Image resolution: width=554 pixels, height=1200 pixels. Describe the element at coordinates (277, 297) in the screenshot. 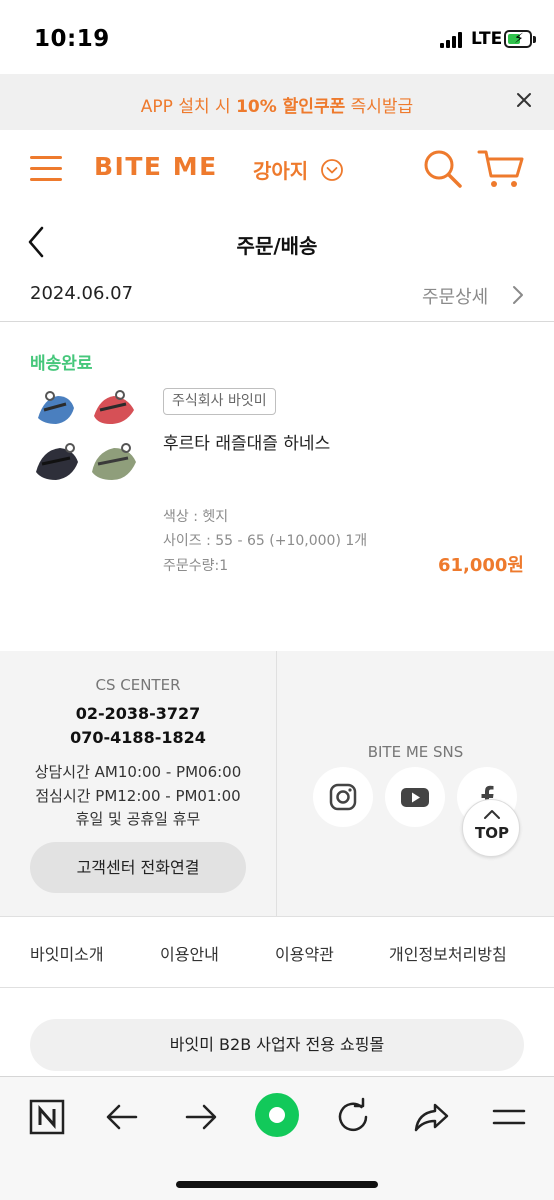

I see `order-header-row: 2024.06.07 주문상세` at that location.